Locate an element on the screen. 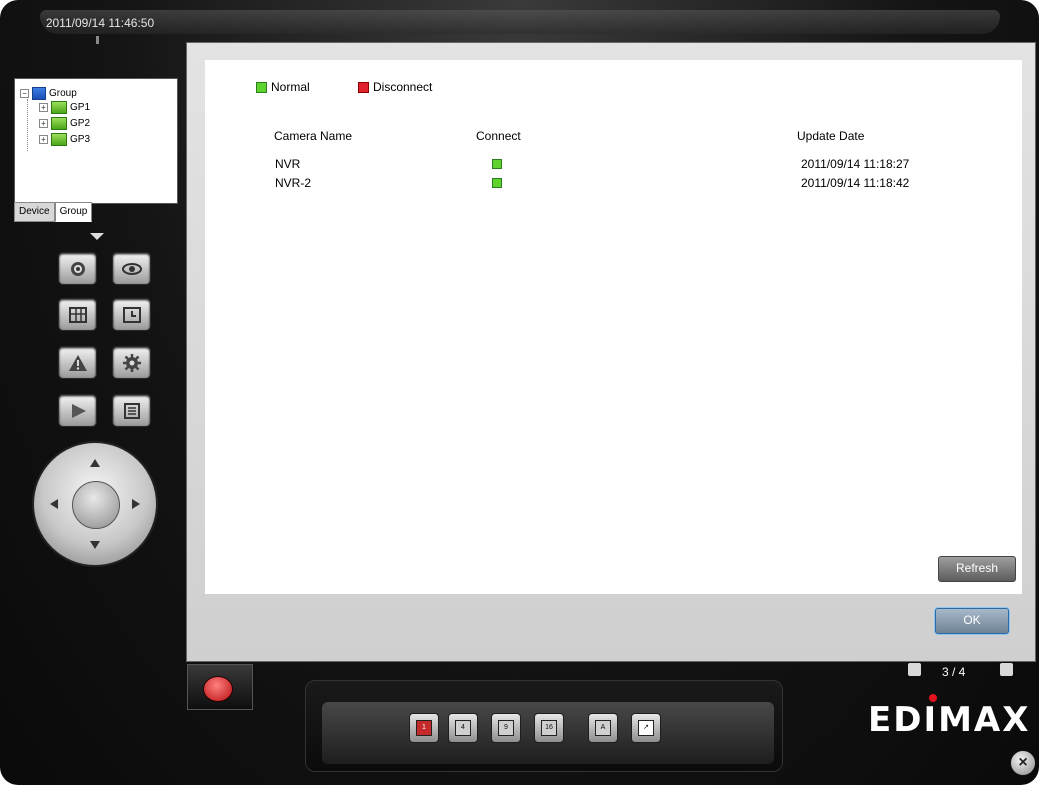  table-row-name: NVR is located at coordinates (288, 164).